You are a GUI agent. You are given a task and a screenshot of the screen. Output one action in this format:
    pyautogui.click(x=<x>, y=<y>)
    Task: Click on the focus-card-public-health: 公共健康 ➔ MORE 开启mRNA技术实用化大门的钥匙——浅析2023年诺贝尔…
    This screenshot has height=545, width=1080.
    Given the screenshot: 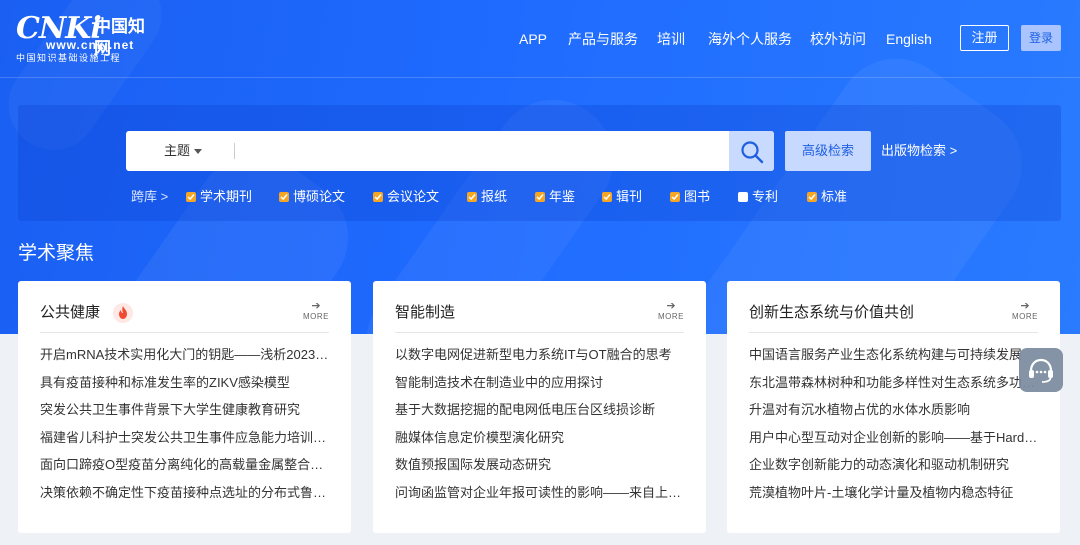 What is the action you would take?
    pyautogui.click(x=184, y=407)
    